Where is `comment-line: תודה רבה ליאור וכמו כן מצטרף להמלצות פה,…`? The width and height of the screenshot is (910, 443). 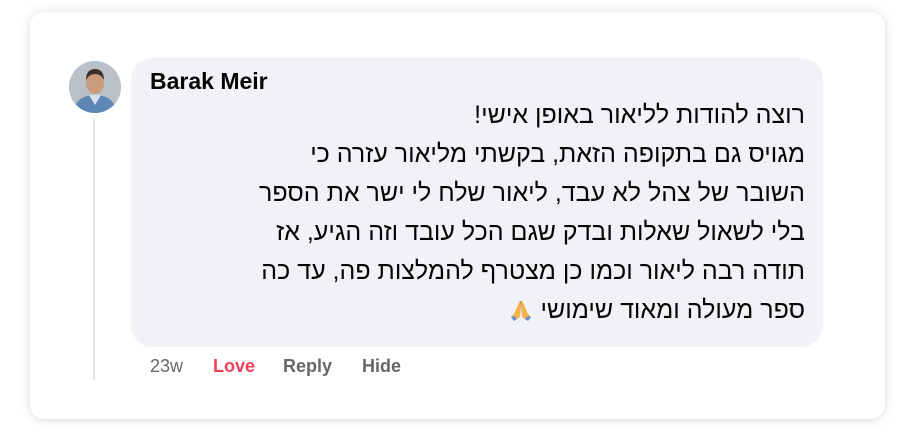
comment-line: תודה רבה ליאור וכמו כן מצטרף להמלצות פה,… is located at coordinates (533, 271).